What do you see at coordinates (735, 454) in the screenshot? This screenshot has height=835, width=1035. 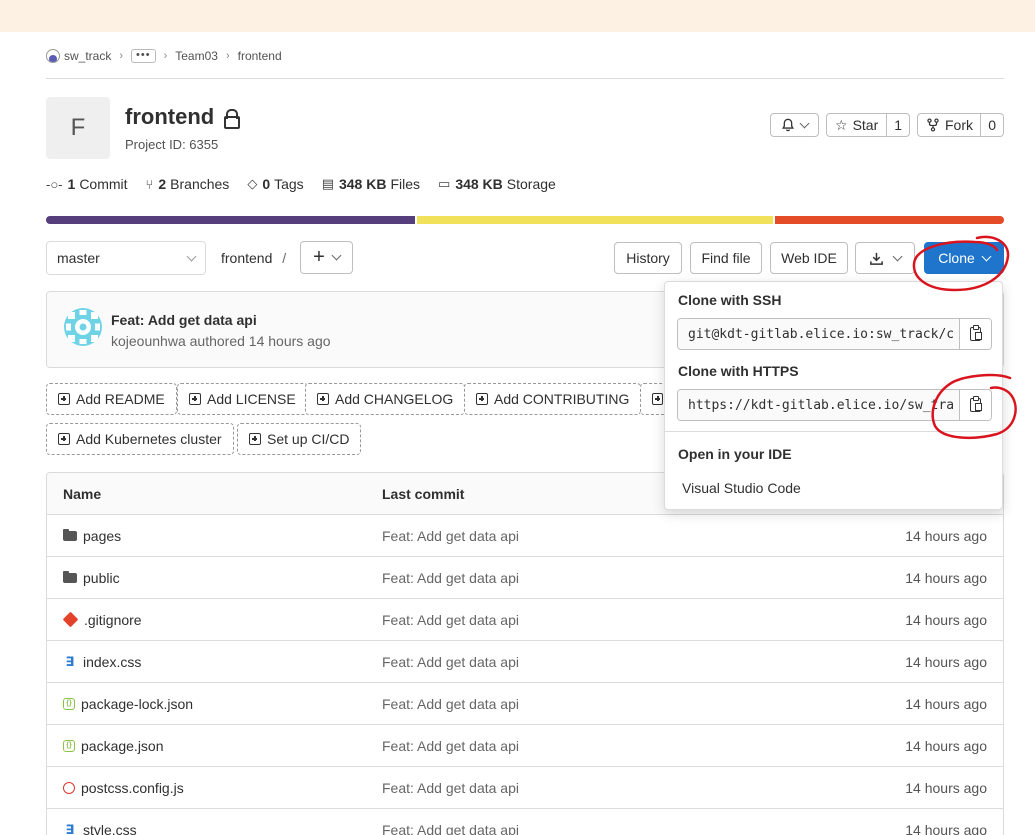 I see `open-in-ide-label: Open in your IDE` at bounding box center [735, 454].